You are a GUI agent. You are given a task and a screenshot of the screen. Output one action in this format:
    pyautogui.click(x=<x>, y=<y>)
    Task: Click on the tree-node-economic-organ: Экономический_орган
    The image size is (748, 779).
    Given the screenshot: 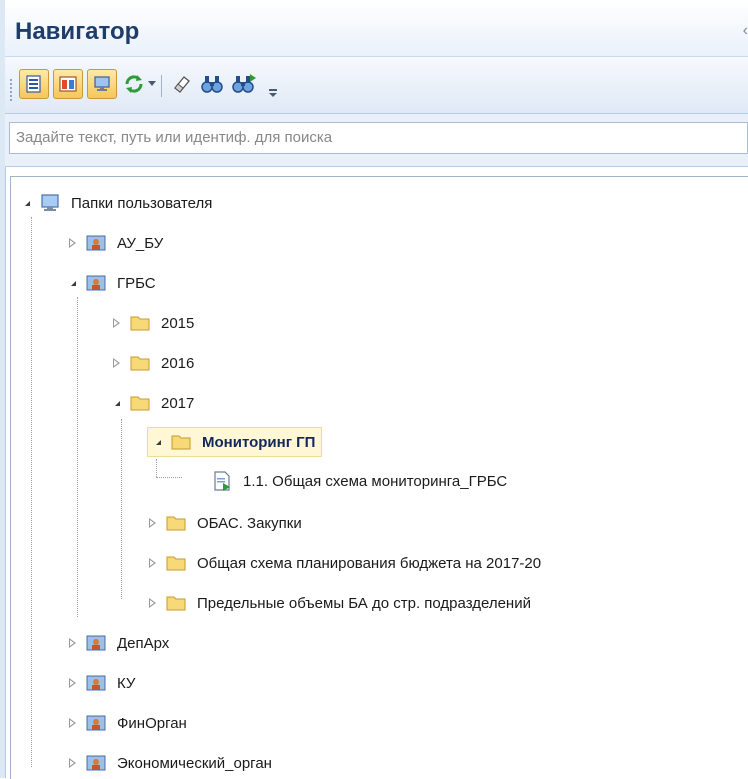 What is the action you would take?
    pyautogui.click(x=169, y=763)
    